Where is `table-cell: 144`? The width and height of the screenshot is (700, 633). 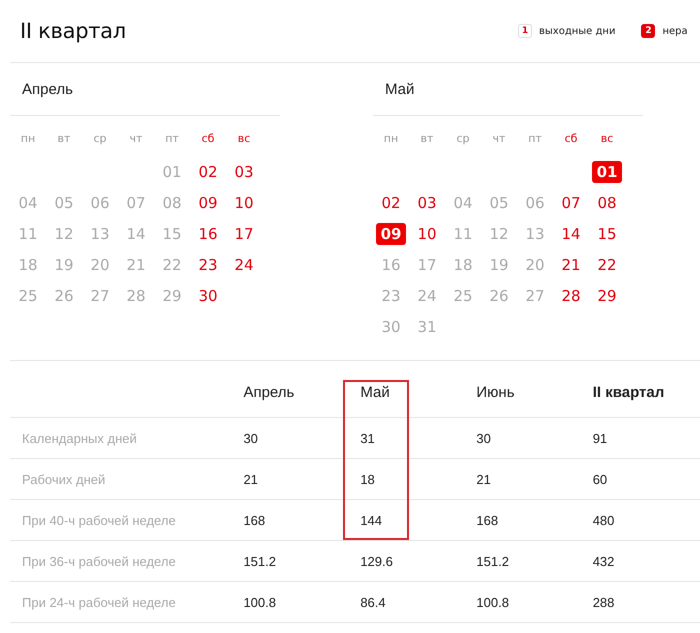
table-cell: 144 is located at coordinates (371, 520).